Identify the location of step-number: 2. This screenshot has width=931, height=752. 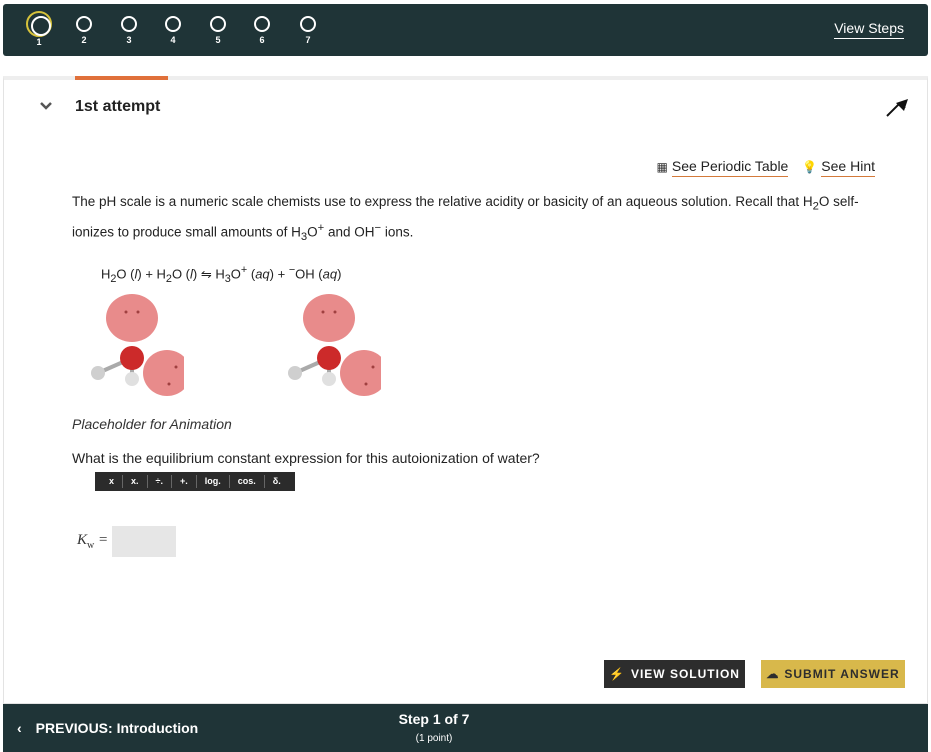
(84, 40).